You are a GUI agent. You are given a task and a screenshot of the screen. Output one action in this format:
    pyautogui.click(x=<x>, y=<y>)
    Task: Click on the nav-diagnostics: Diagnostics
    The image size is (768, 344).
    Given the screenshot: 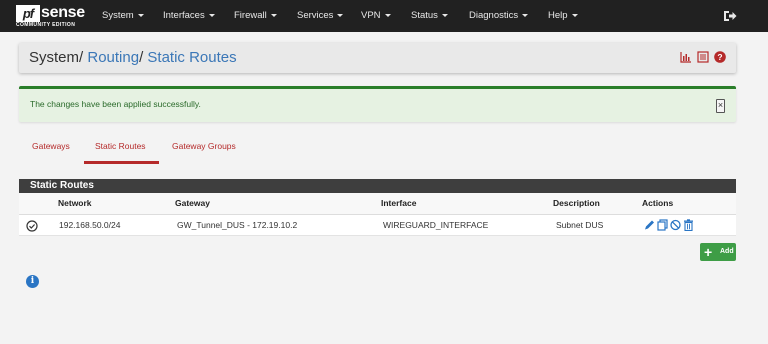 What is the action you would take?
    pyautogui.click(x=499, y=16)
    